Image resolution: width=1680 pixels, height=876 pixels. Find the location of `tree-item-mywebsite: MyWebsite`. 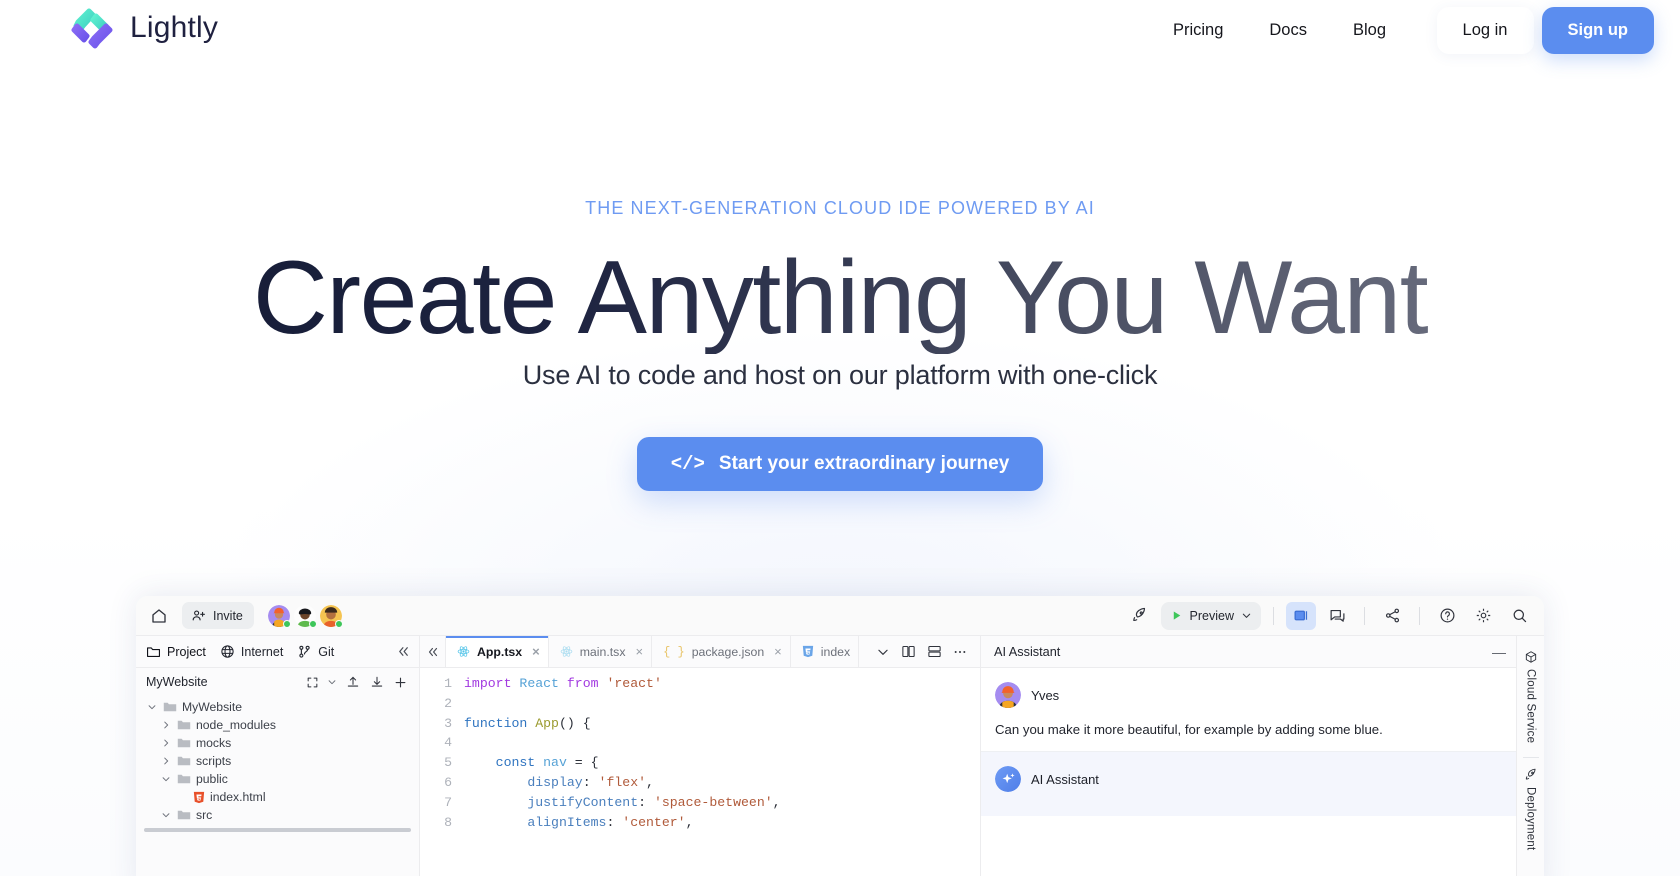

tree-item-mywebsite: MyWebsite is located at coordinates (277, 707).